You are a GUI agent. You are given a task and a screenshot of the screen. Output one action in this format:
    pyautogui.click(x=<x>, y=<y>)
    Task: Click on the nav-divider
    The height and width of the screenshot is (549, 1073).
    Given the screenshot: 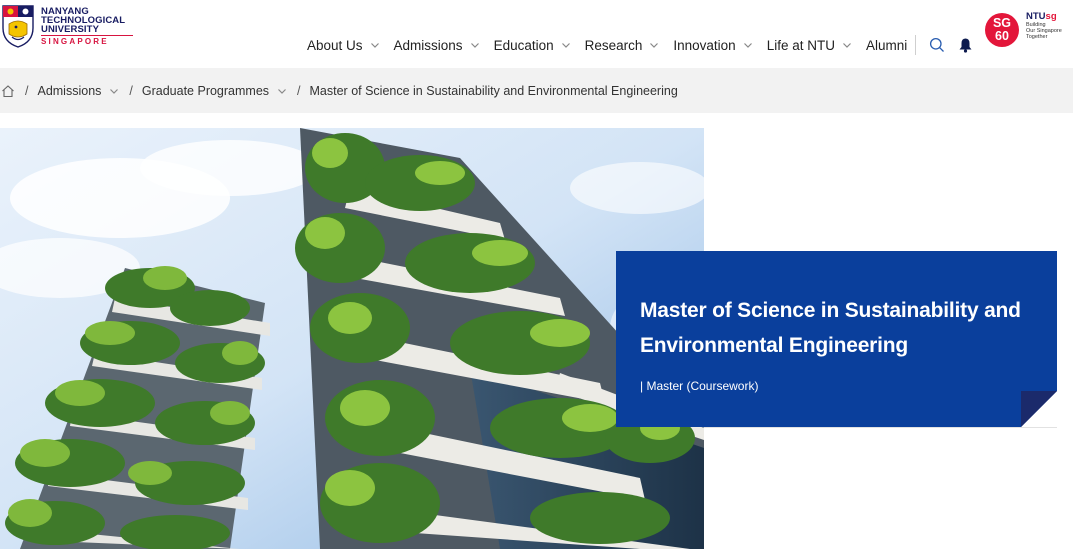 What is the action you would take?
    pyautogui.click(x=916, y=45)
    